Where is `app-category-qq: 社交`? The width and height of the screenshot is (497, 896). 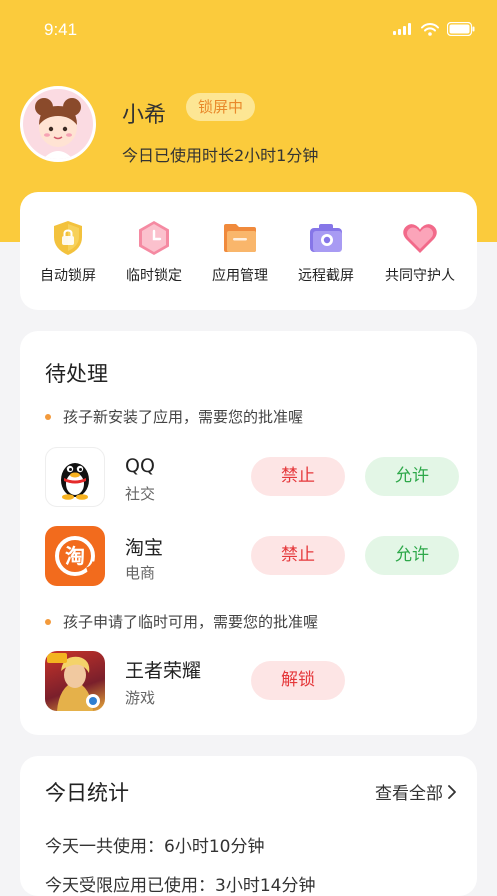 app-category-qq: 社交 is located at coordinates (140, 494).